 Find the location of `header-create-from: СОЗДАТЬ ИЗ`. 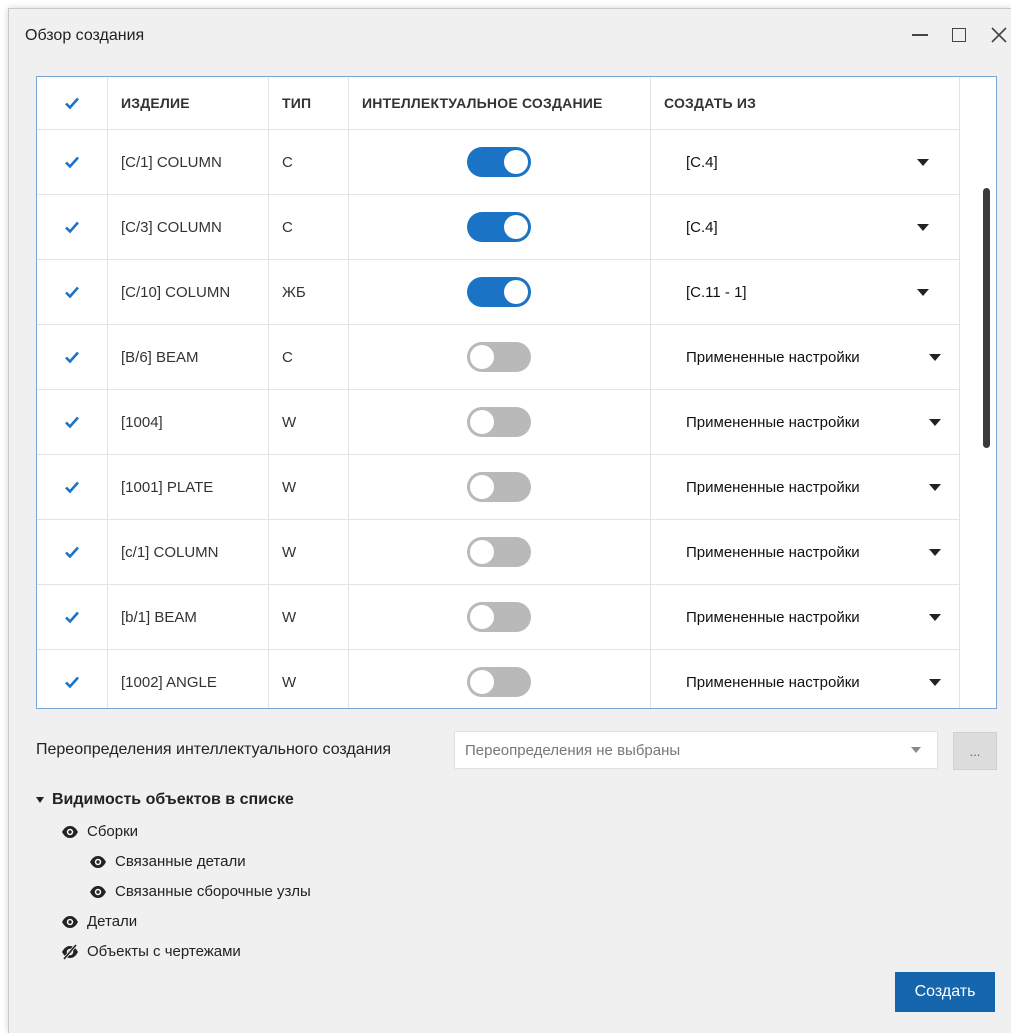

header-create-from: СОЗДАТЬ ИЗ is located at coordinates (804, 103).